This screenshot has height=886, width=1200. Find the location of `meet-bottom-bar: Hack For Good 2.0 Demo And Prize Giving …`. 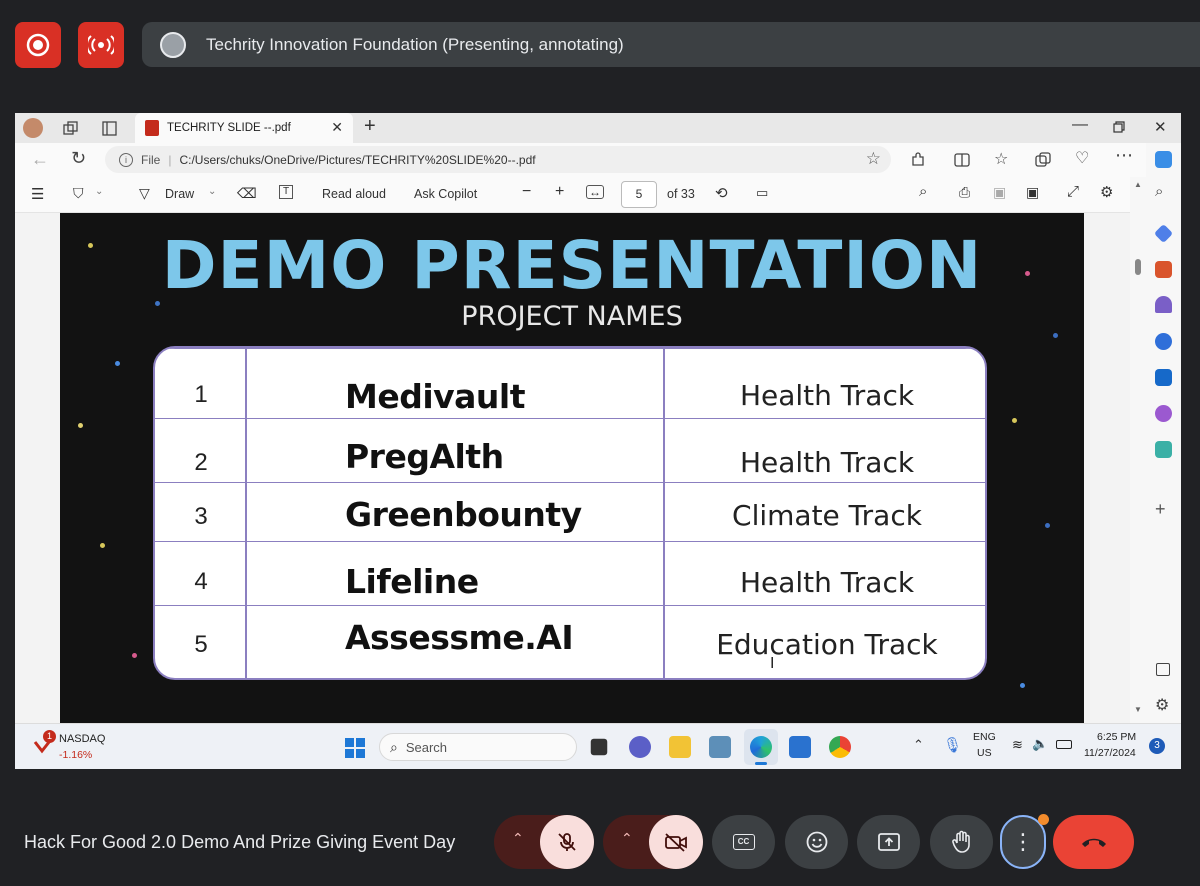

meet-bottom-bar: Hack For Good 2.0 Demo And Prize Giving … is located at coordinates (600, 839).